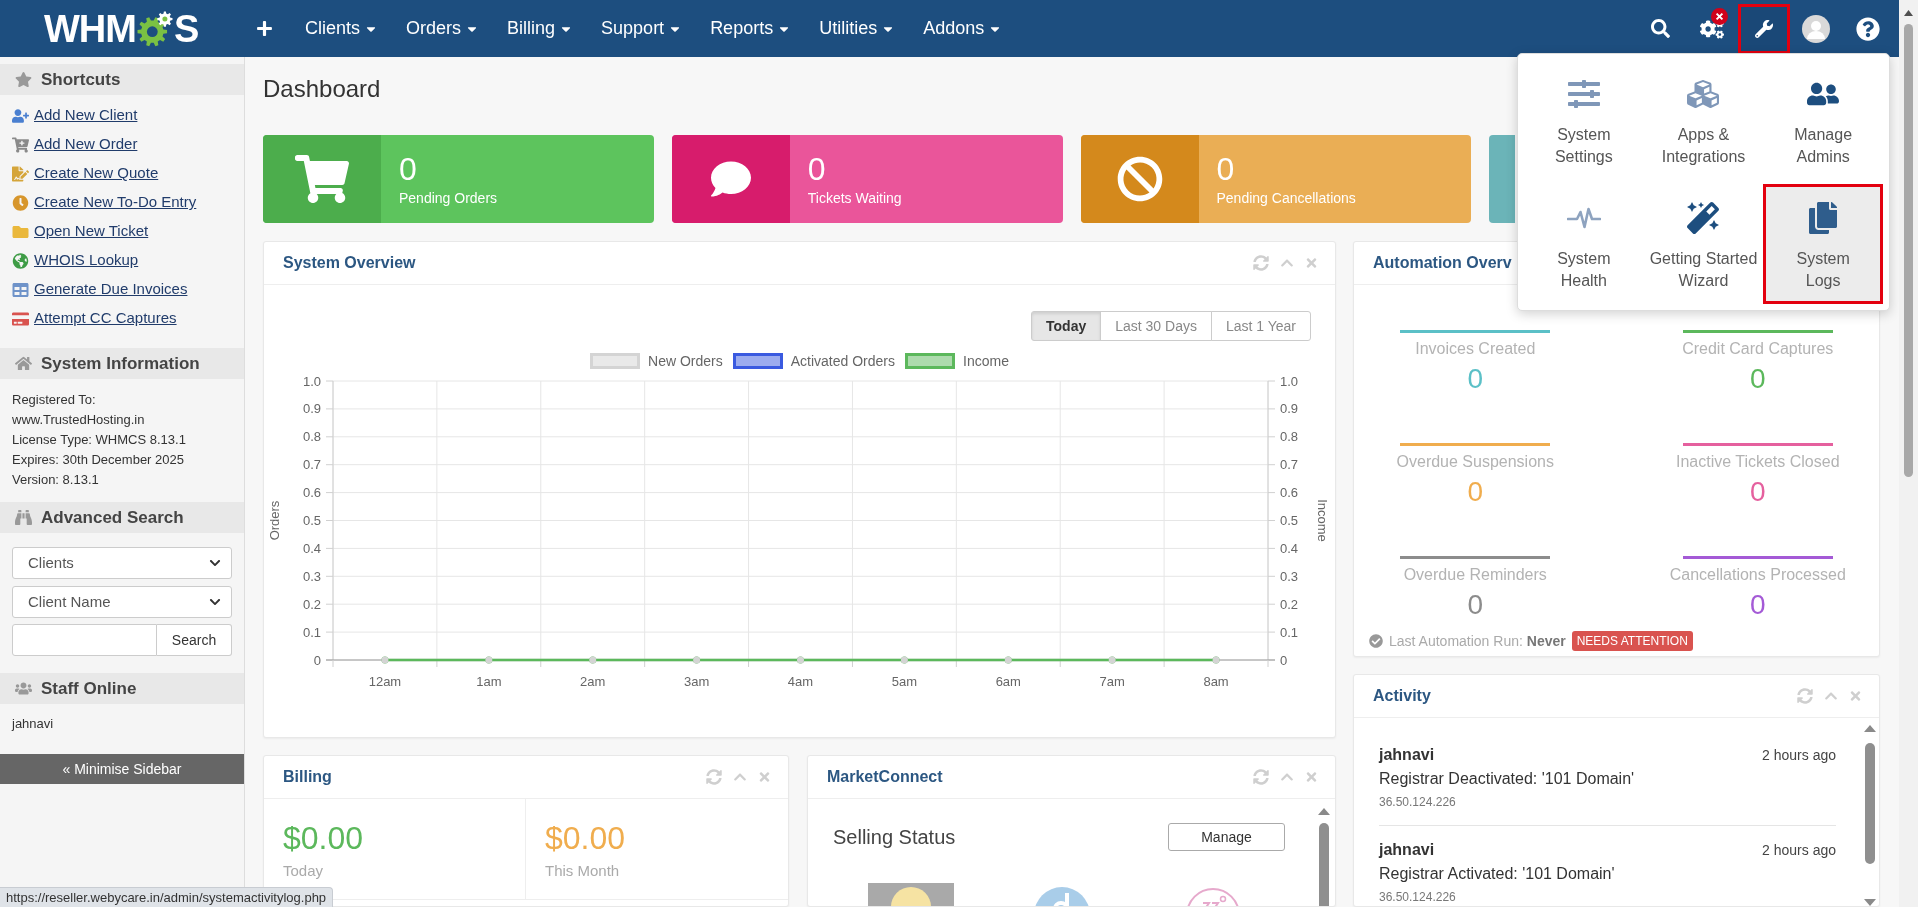 The image size is (1918, 907). I want to click on legend-label: Activated Orders, so click(842, 361).